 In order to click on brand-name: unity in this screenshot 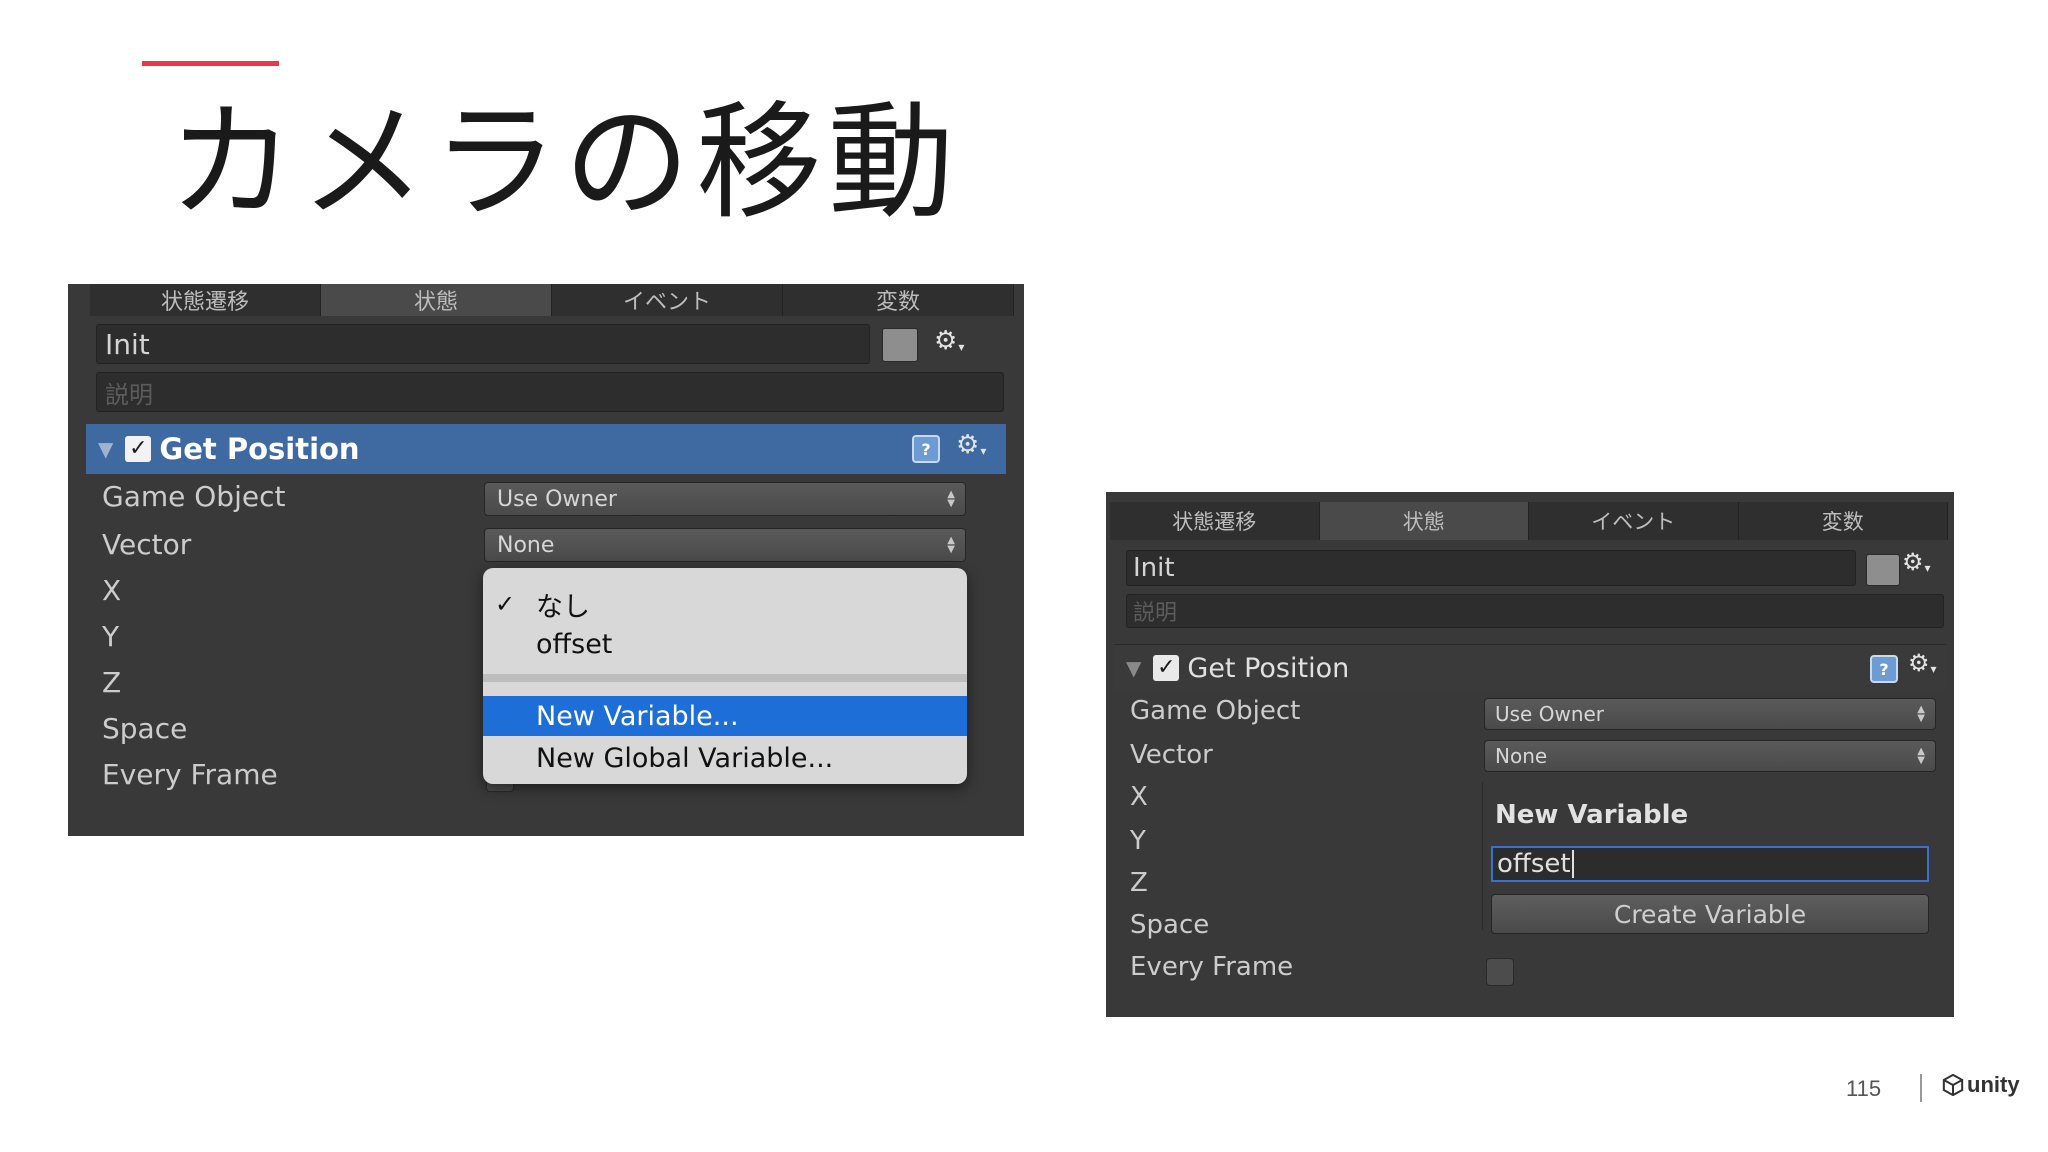, I will do `click(1993, 1084)`.